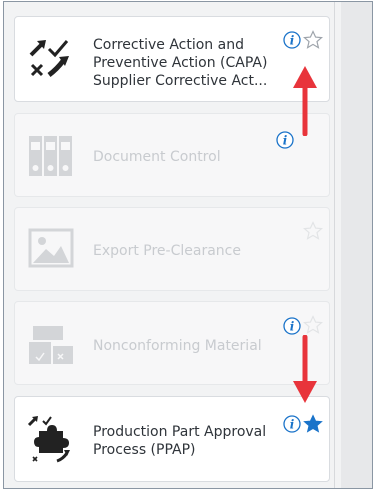 This screenshot has width=376, height=491. What do you see at coordinates (180, 441) in the screenshot?
I see `app-card-label: Production Part Approval Process (PPAP)` at bounding box center [180, 441].